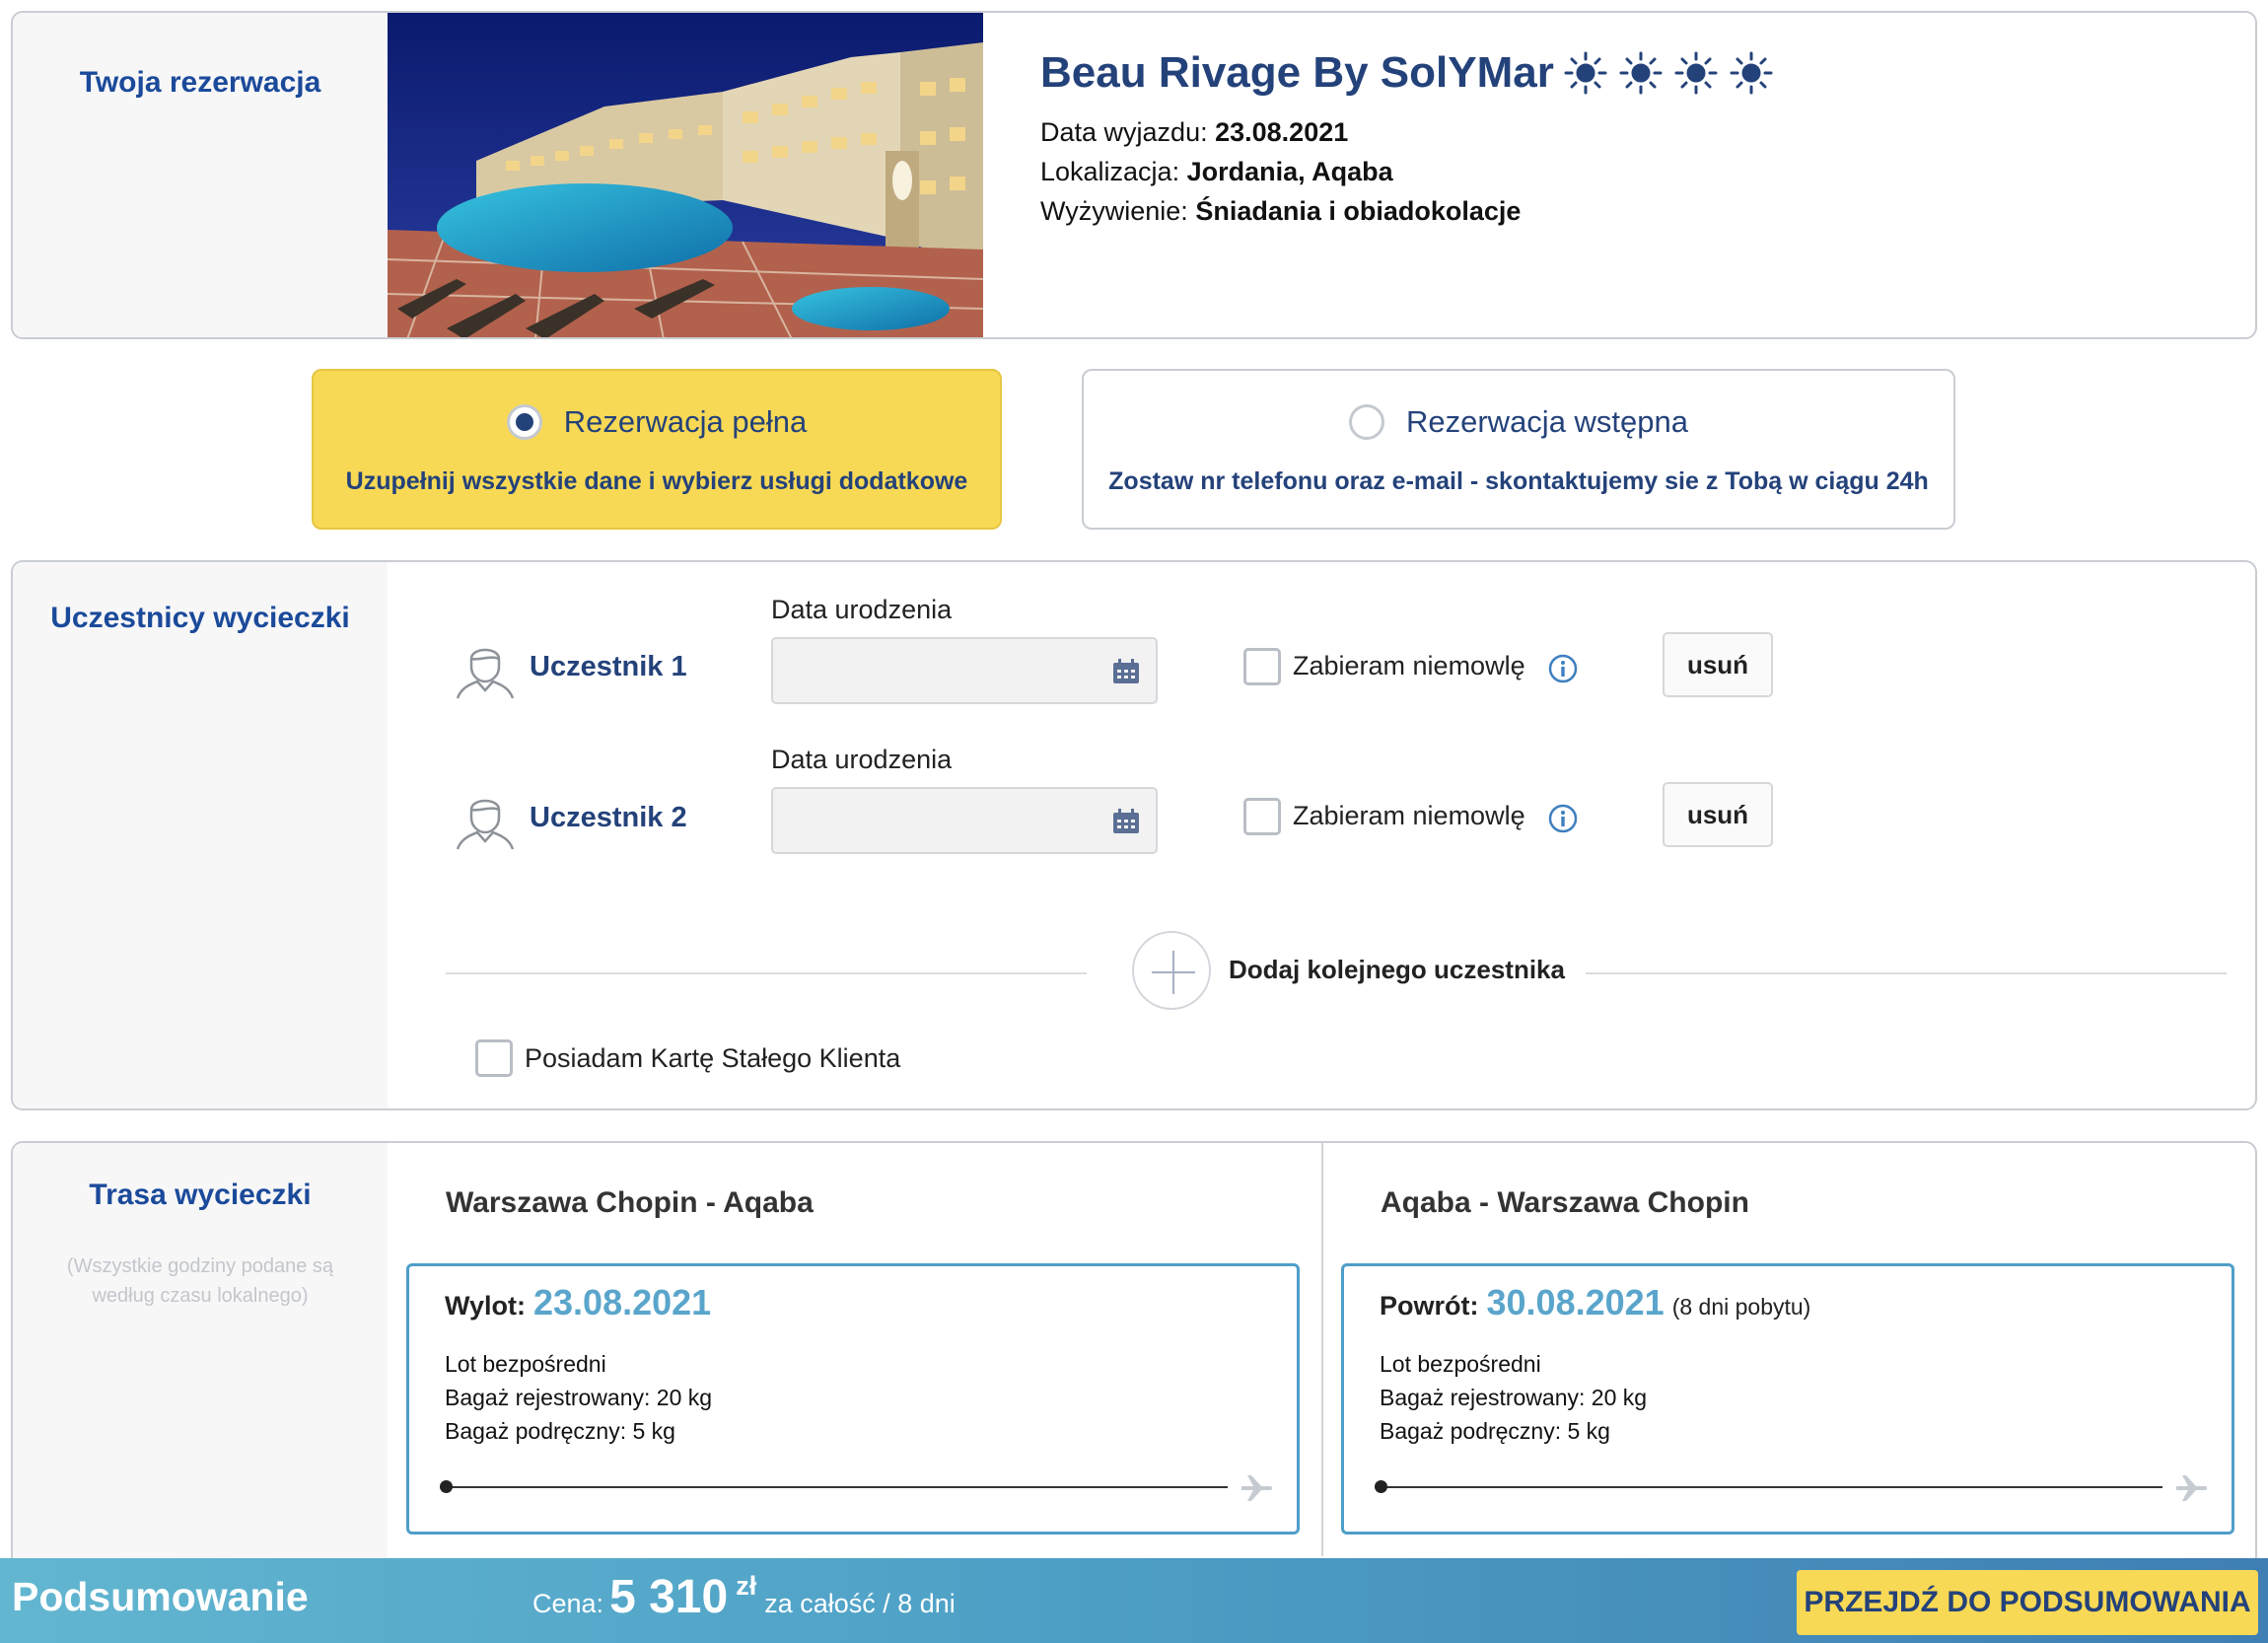 The height and width of the screenshot is (1643, 2268). I want to click on participant-2-infant-label: Zabieram niemowlę, so click(1409, 815).